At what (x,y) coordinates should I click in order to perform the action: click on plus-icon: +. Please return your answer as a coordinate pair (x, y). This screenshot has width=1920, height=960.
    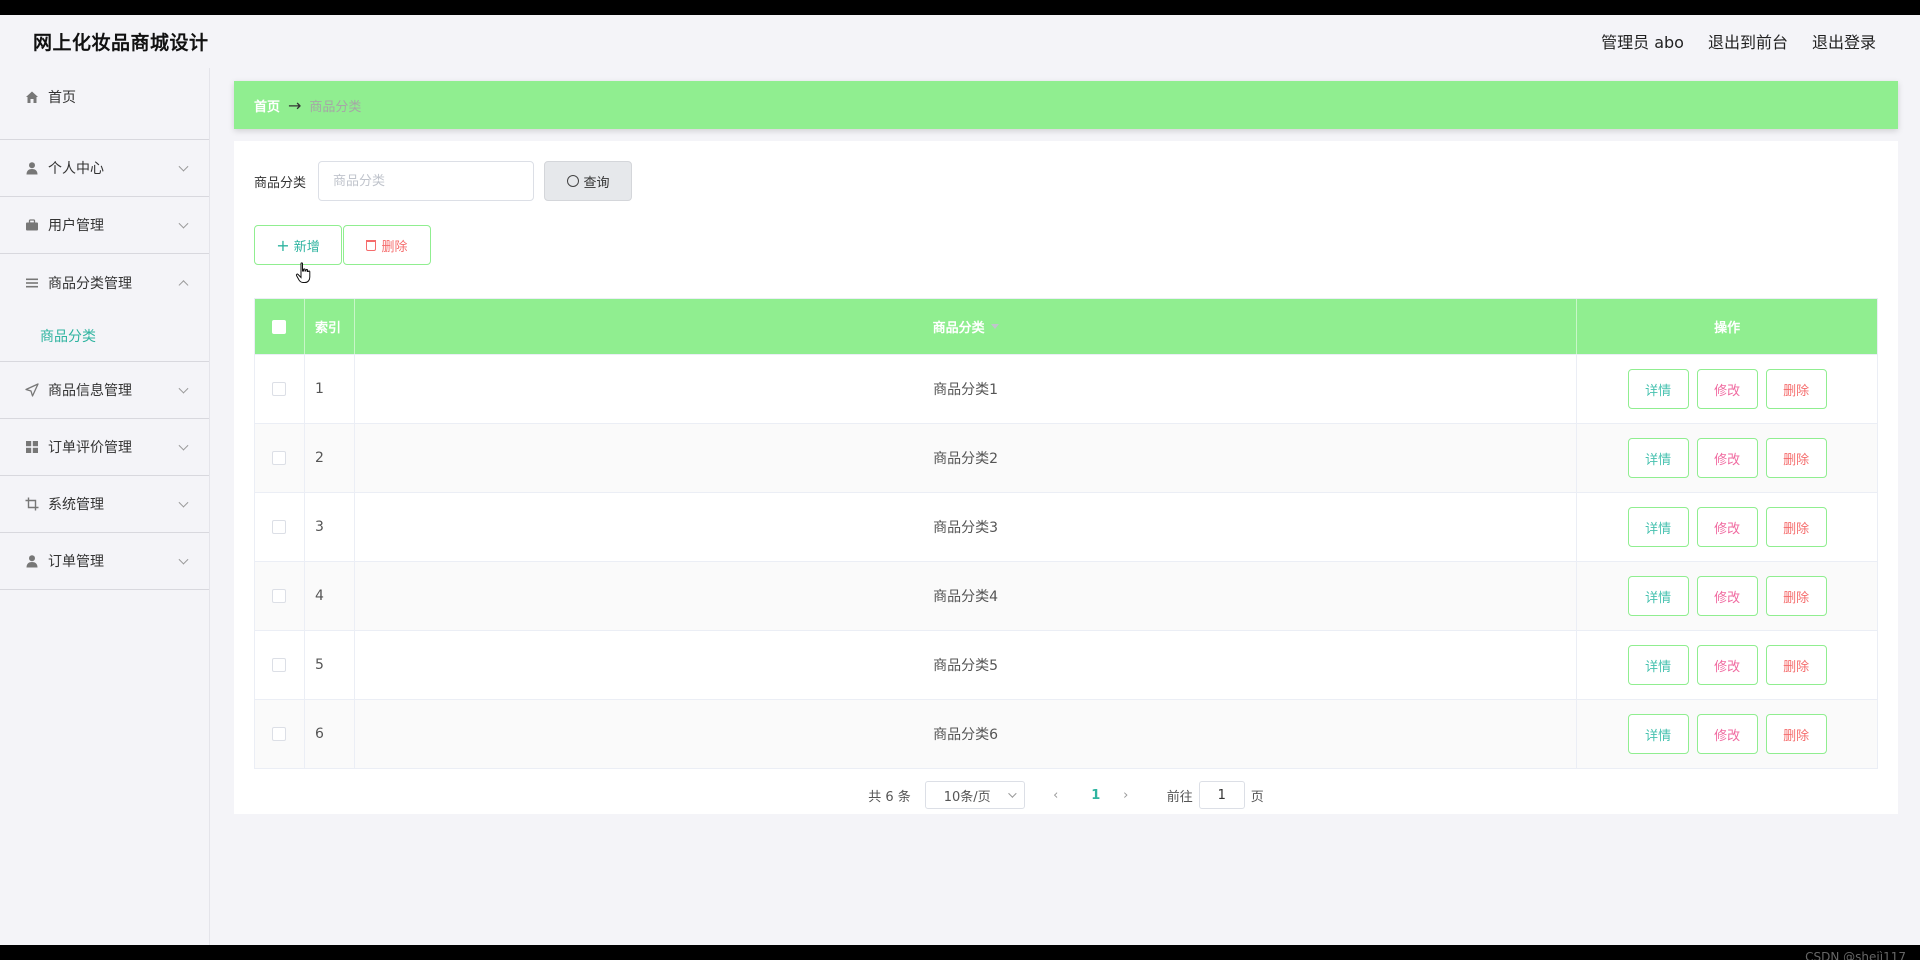
    Looking at the image, I should click on (283, 245).